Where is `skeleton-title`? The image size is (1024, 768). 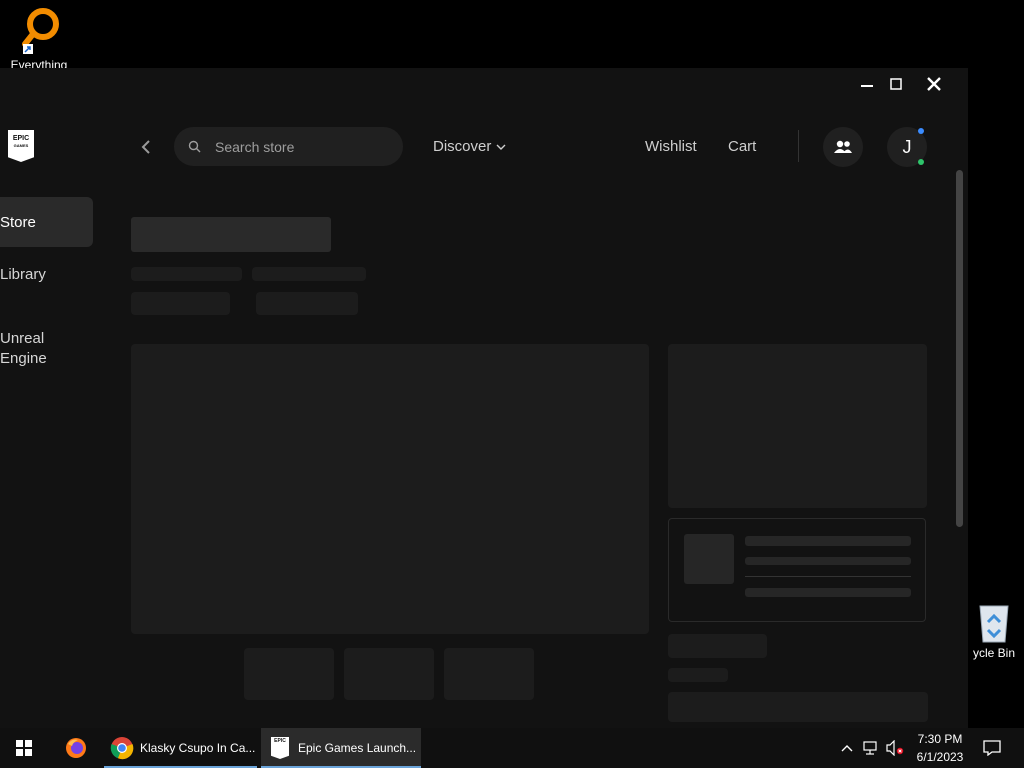 skeleton-title is located at coordinates (231, 234).